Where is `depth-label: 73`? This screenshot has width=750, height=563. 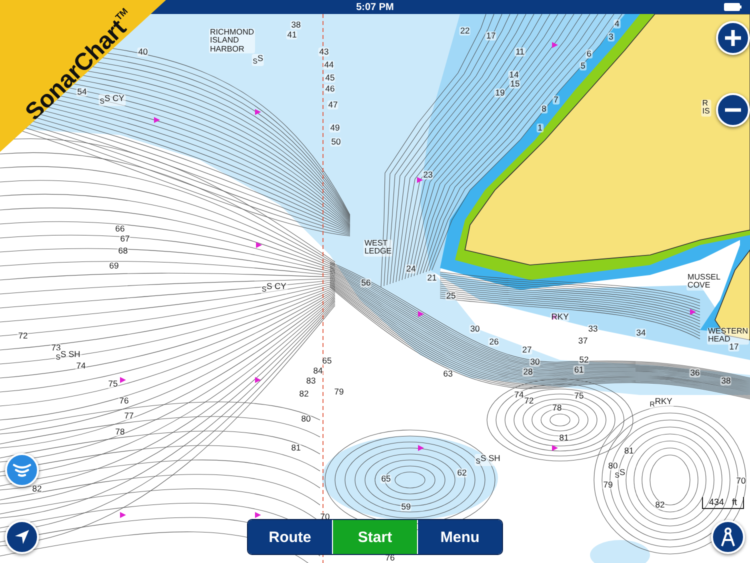 depth-label: 73 is located at coordinates (56, 348).